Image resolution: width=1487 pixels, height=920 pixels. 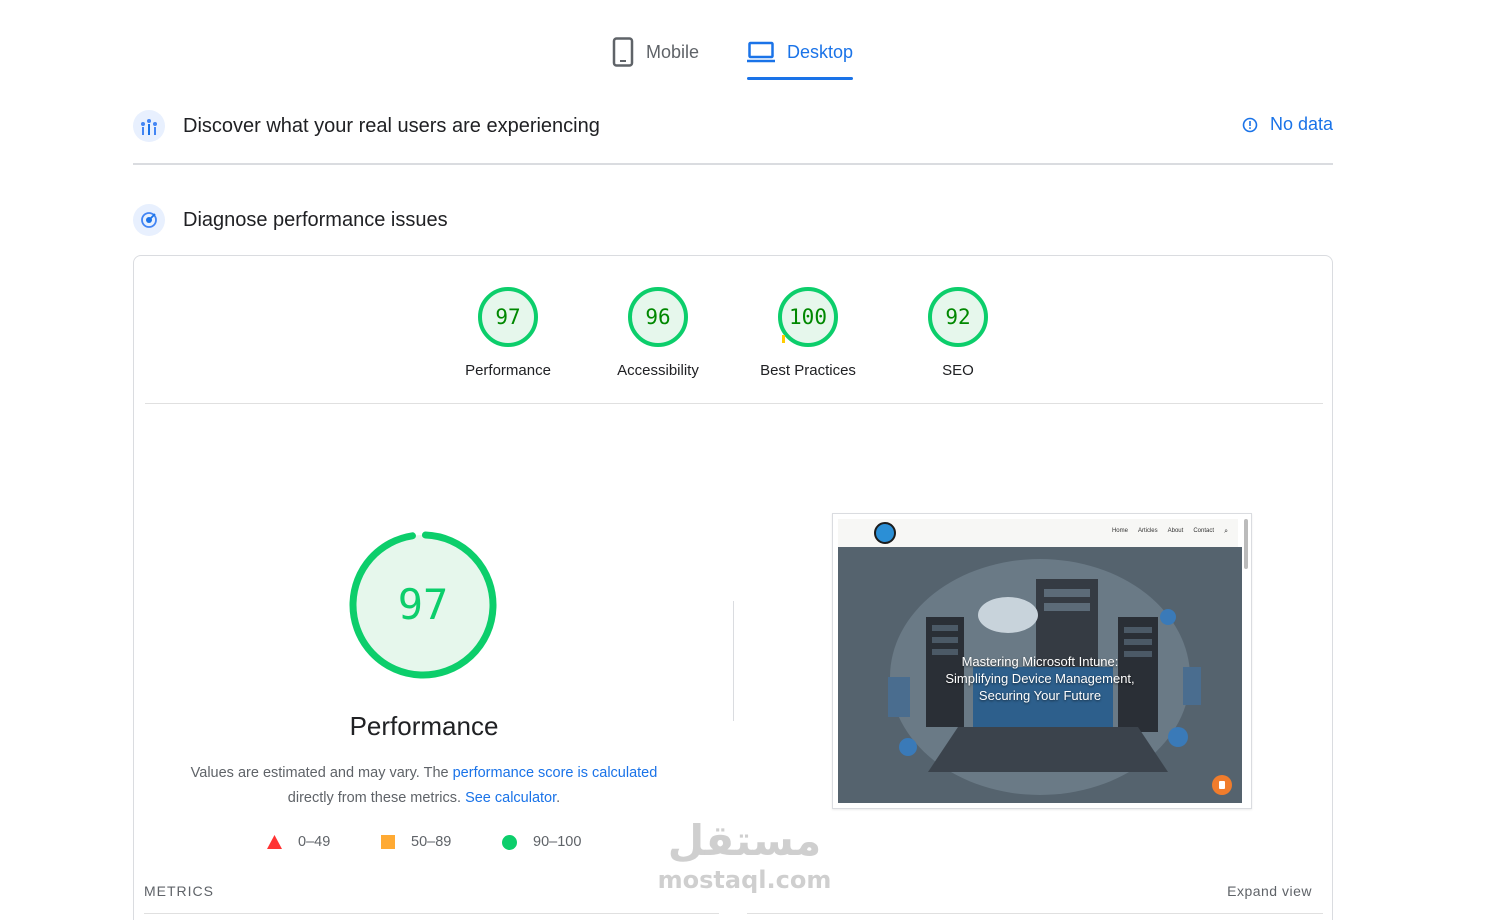 What do you see at coordinates (149, 220) in the screenshot?
I see `diagnose-icon` at bounding box center [149, 220].